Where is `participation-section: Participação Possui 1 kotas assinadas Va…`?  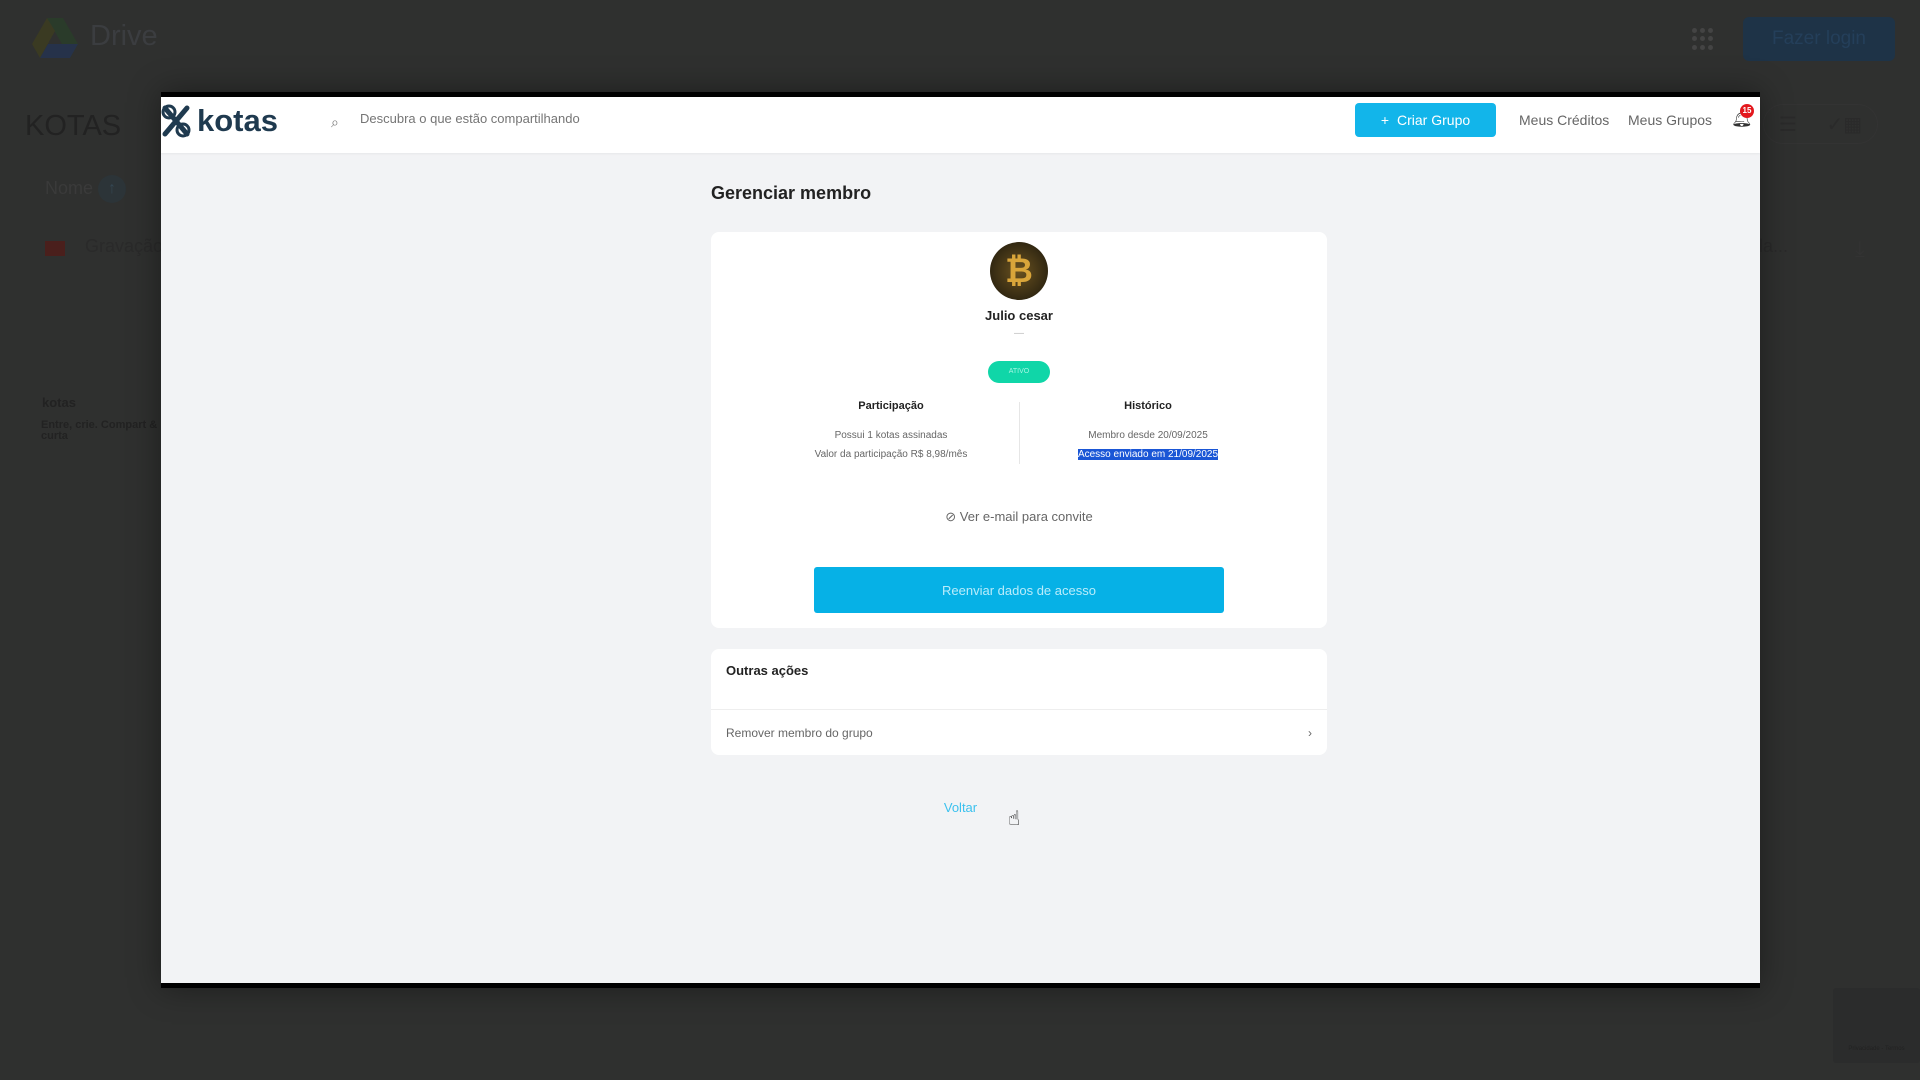
participation-section: Participação Possui 1 kotas assinadas Va… is located at coordinates (891, 432).